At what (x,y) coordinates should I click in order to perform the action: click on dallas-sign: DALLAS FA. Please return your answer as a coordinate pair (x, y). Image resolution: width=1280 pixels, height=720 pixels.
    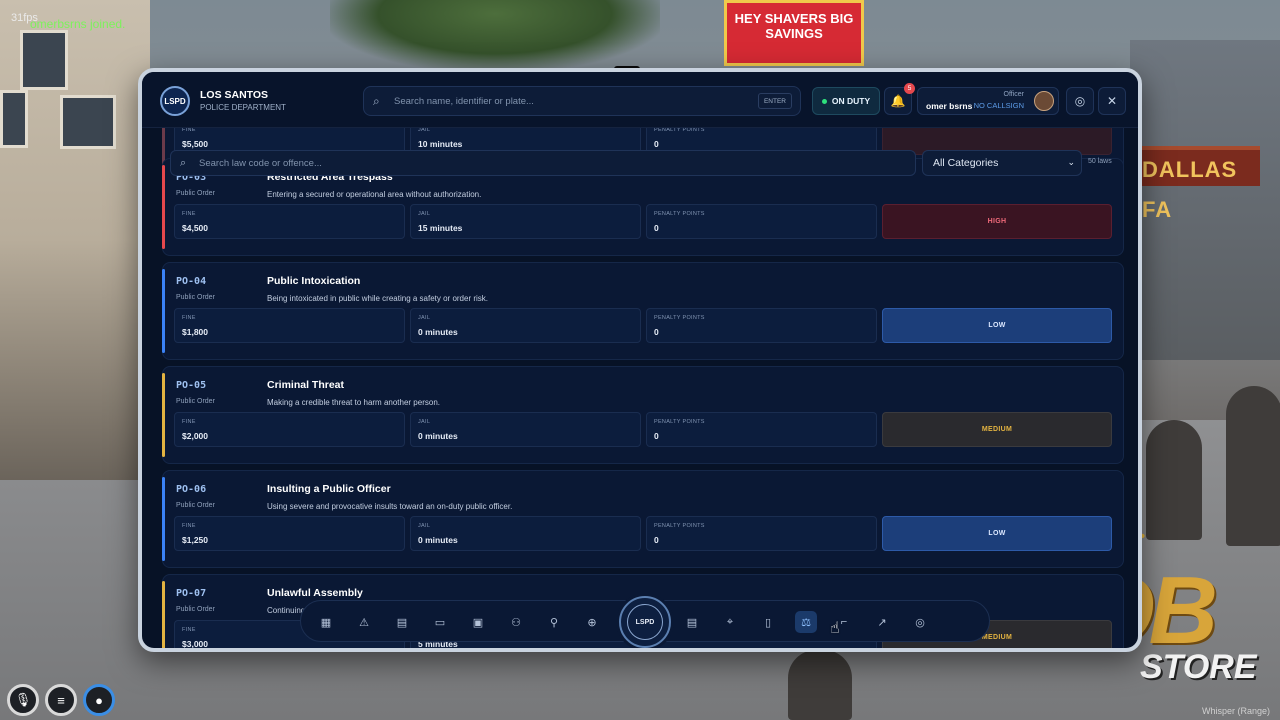
    Looking at the image, I should click on (1197, 184).